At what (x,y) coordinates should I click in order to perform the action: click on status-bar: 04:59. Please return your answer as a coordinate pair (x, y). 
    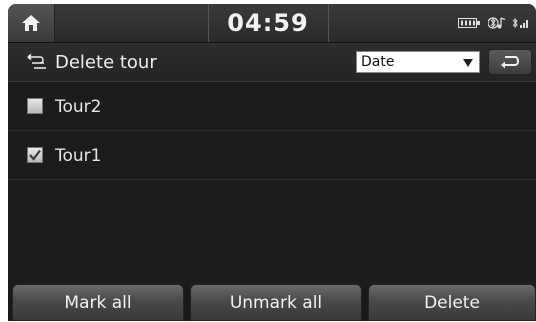
    Looking at the image, I should click on (272, 23).